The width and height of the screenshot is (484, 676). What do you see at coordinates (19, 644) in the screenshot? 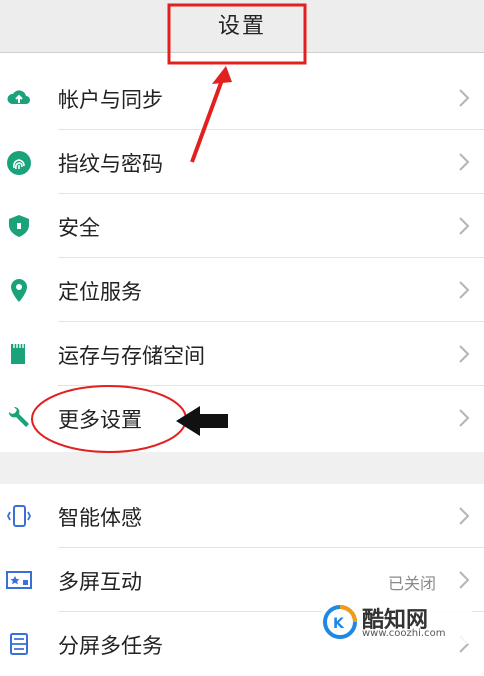
I see `split-screen-icon` at bounding box center [19, 644].